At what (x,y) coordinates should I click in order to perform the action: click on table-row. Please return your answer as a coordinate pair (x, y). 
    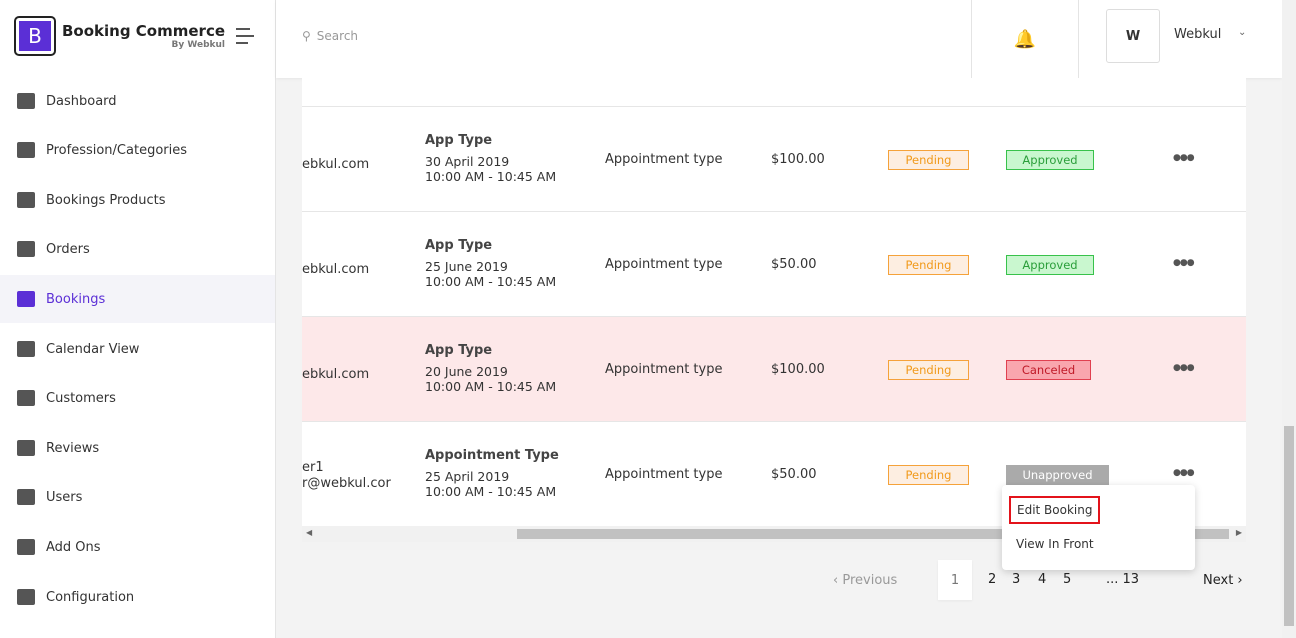
    Looking at the image, I should click on (774, 92).